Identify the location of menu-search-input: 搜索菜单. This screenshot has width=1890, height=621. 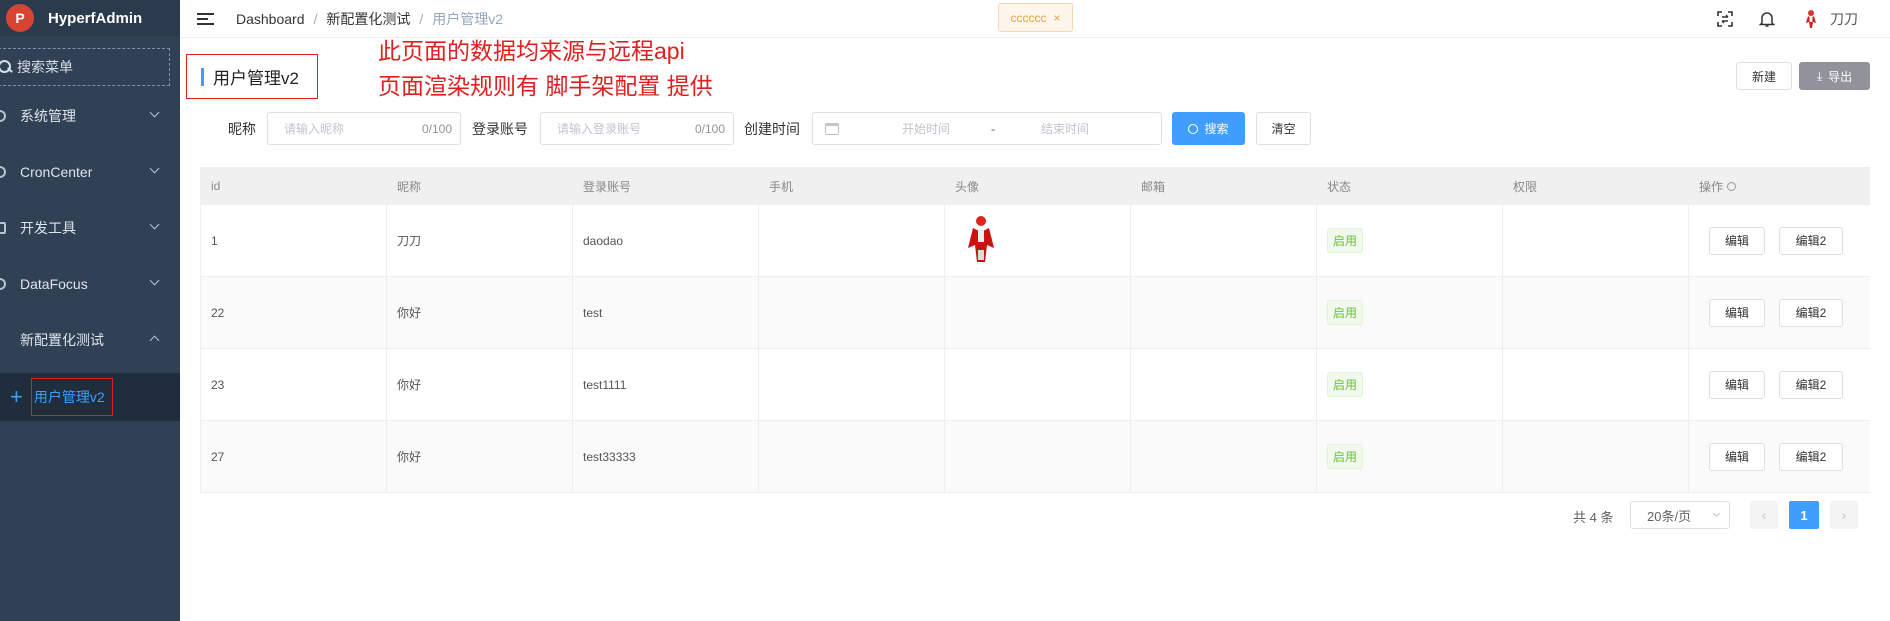
(85, 67).